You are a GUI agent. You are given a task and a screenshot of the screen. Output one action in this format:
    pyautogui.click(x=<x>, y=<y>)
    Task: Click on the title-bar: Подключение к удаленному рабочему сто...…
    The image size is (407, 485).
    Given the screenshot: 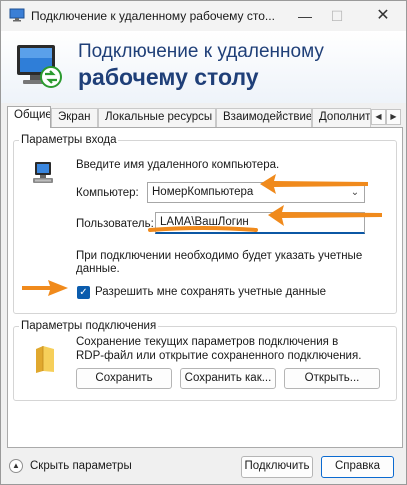 What is the action you would take?
    pyautogui.click(x=203, y=16)
    